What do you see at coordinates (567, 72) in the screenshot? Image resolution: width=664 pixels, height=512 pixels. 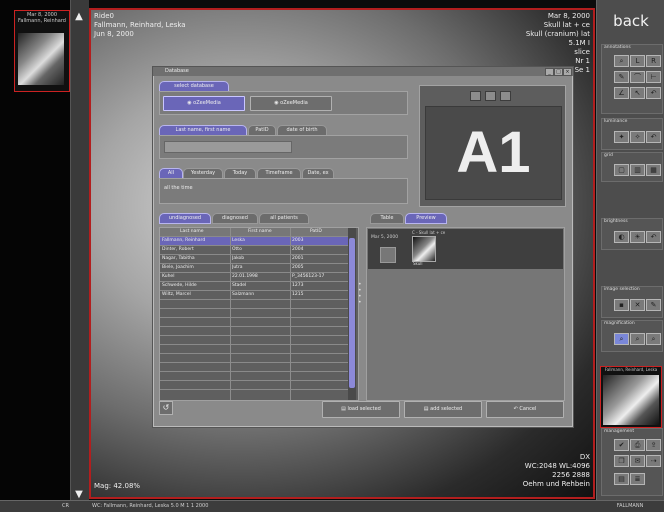 I see `close-icon: ×` at bounding box center [567, 72].